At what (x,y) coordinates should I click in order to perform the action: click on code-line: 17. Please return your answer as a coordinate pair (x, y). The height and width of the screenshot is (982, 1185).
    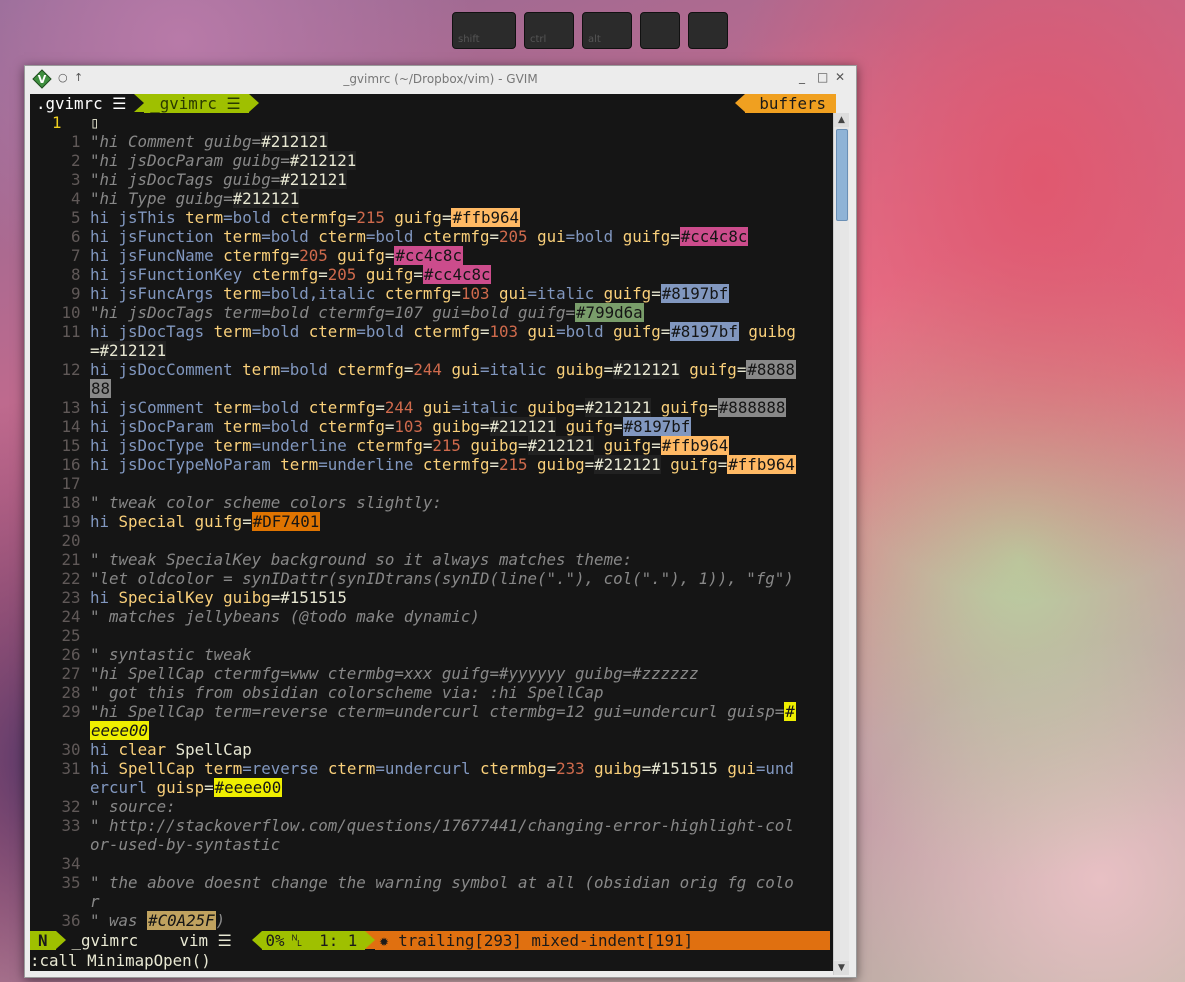
    Looking at the image, I should click on (430, 483).